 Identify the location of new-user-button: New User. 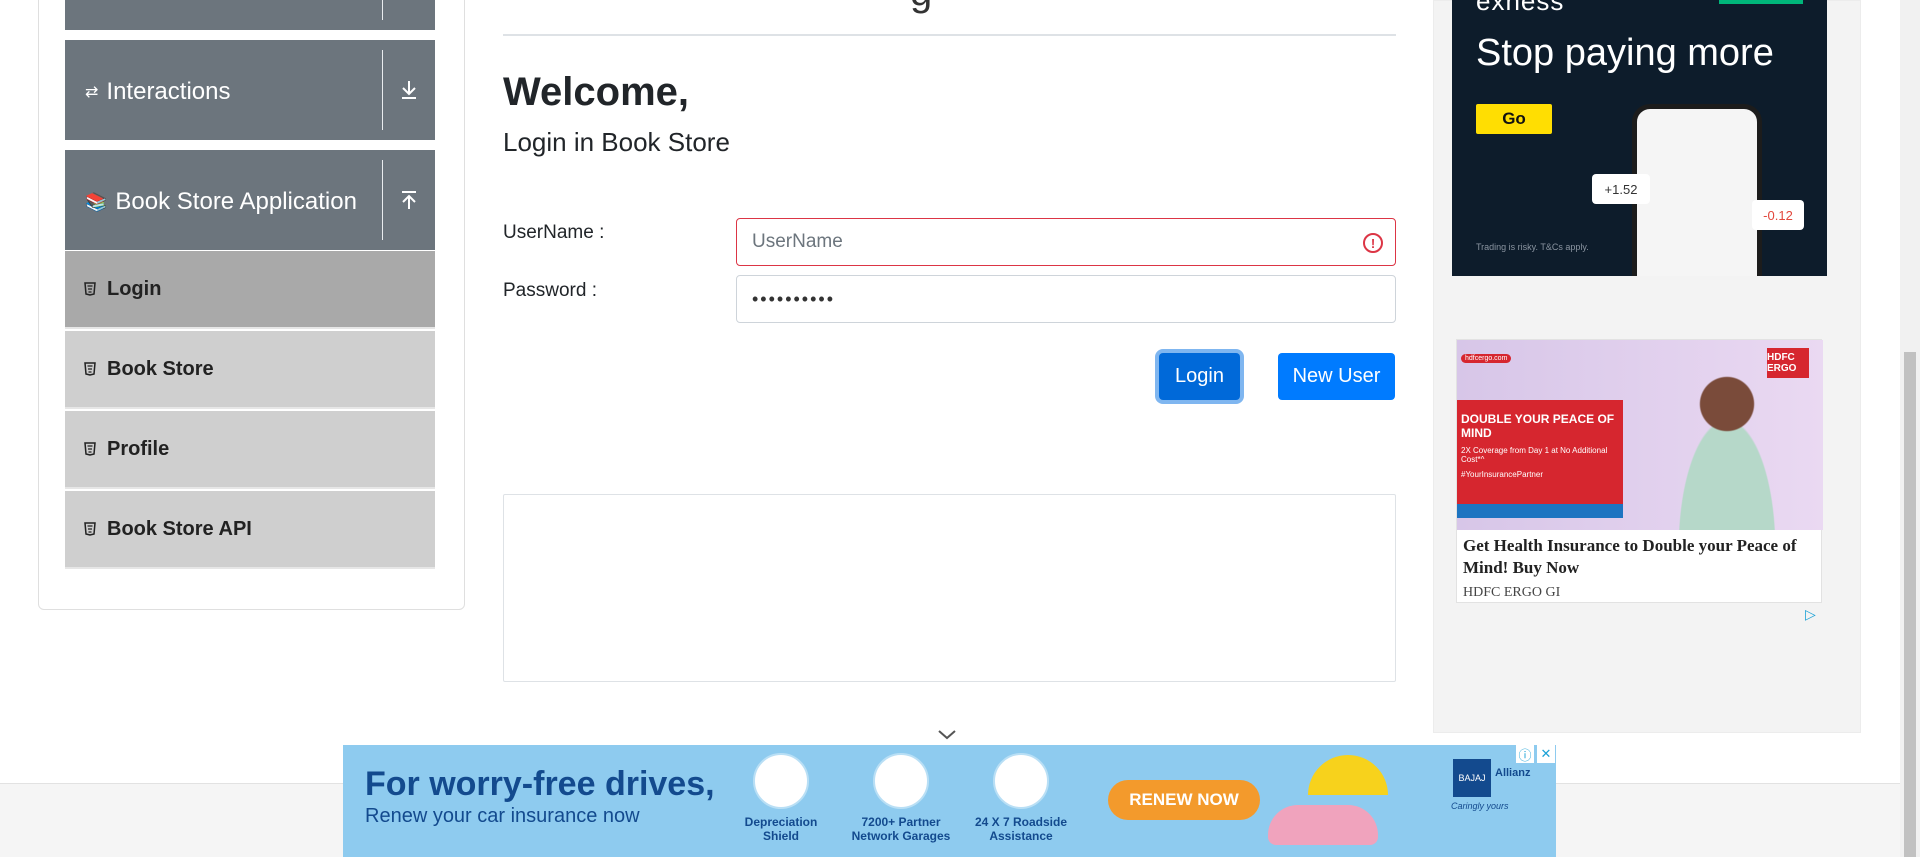
(1336, 376).